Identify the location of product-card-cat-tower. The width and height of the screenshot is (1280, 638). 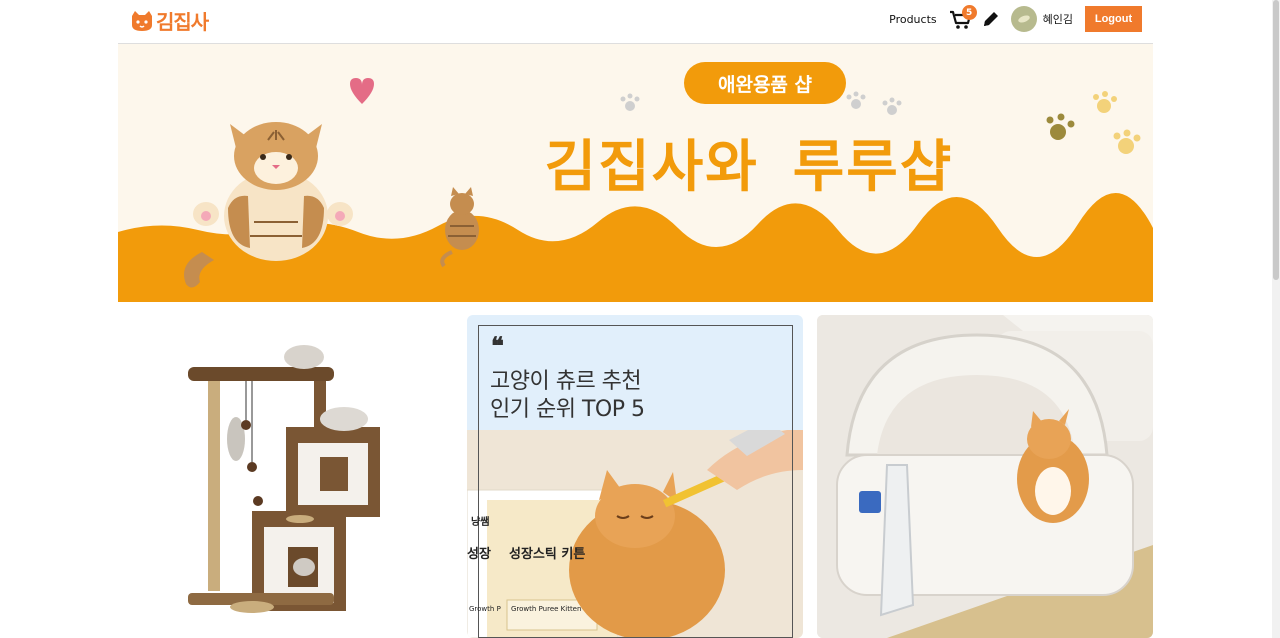
(286, 476).